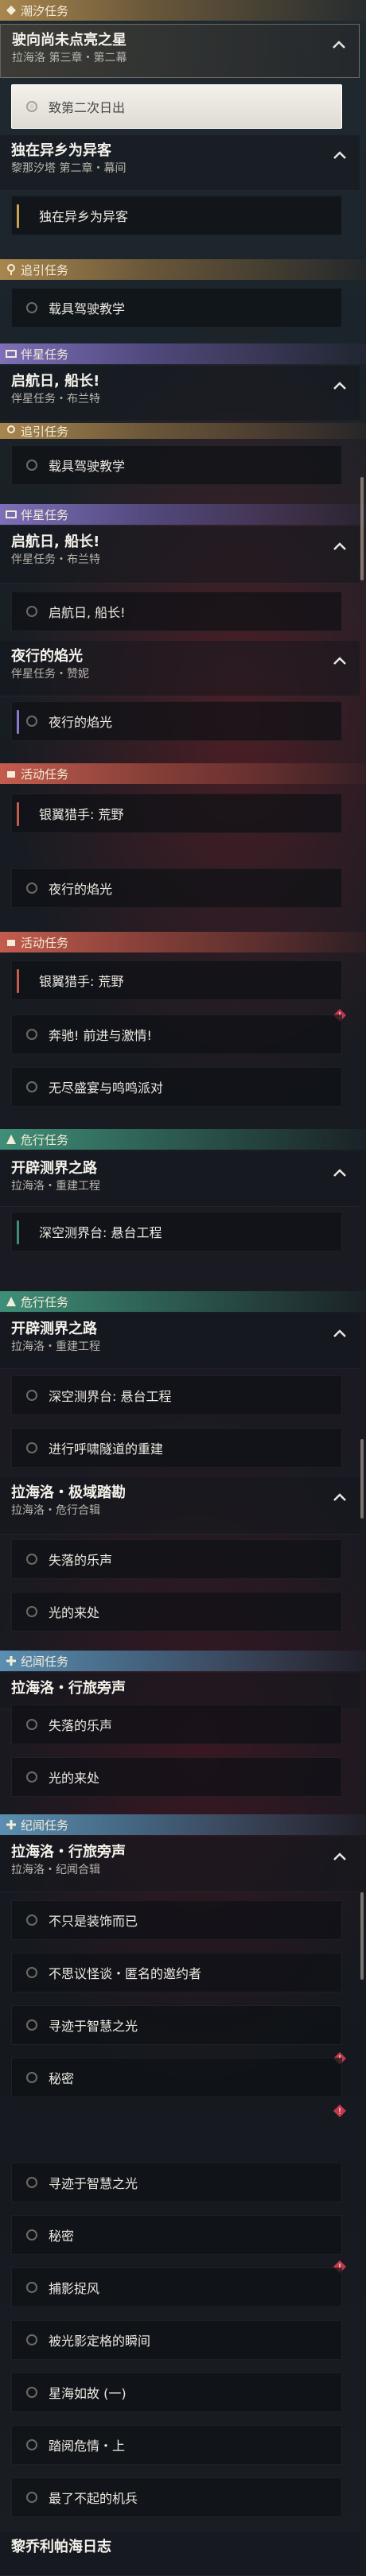 Image resolution: width=366 pixels, height=2576 pixels. I want to click on quest-group-1: 驶向尚未点亮之星 拉海洛 第三章・第二幕, so click(180, 51).